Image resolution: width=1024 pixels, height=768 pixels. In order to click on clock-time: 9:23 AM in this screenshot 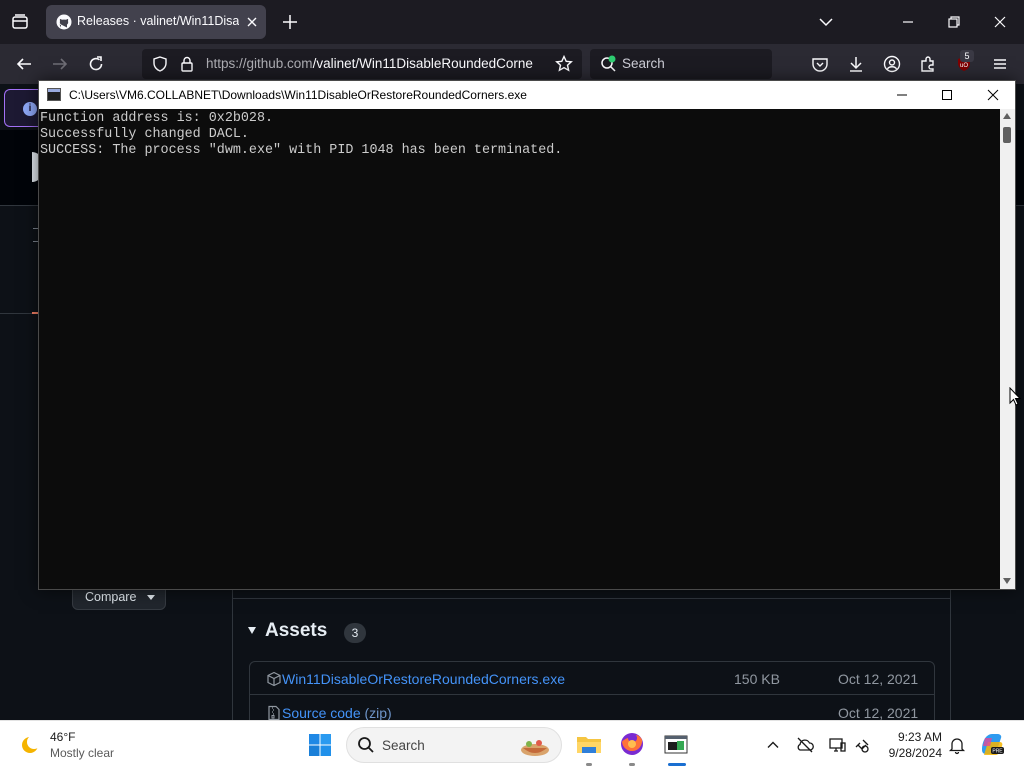, I will do `click(911, 737)`.